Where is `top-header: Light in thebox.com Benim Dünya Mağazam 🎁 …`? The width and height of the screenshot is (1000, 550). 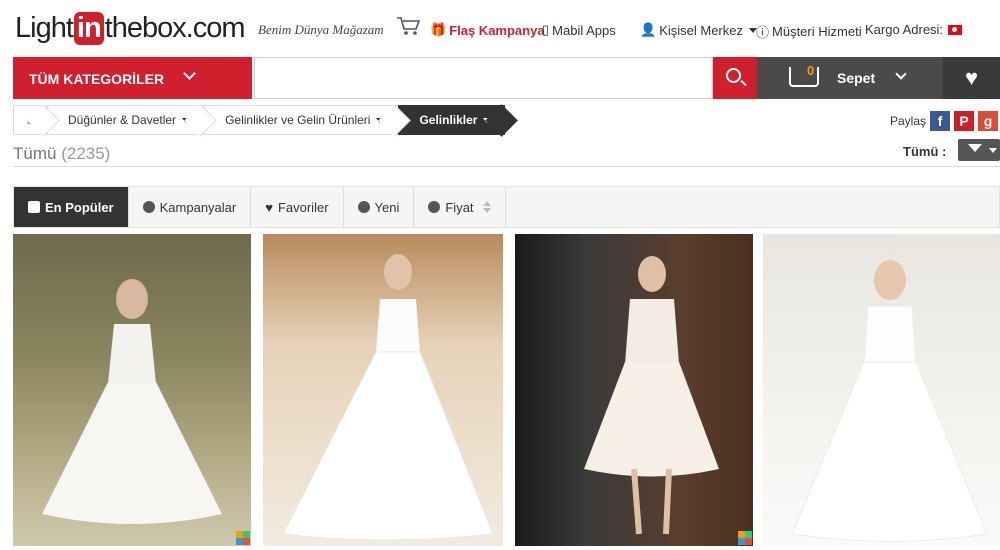
top-header: Light in thebox.com Benim Dünya Mağazam 🎁 … is located at coordinates (500, 29).